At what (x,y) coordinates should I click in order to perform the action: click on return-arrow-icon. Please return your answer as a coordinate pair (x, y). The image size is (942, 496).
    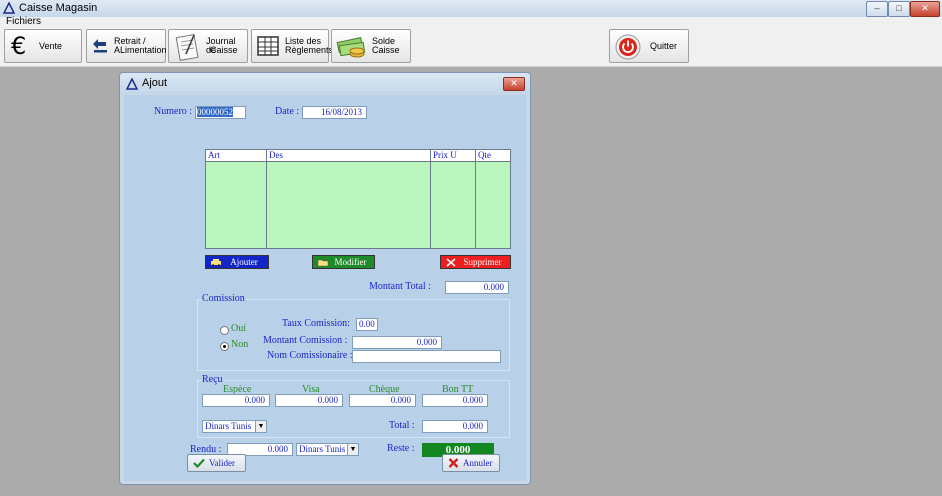
    Looking at the image, I should click on (100, 46).